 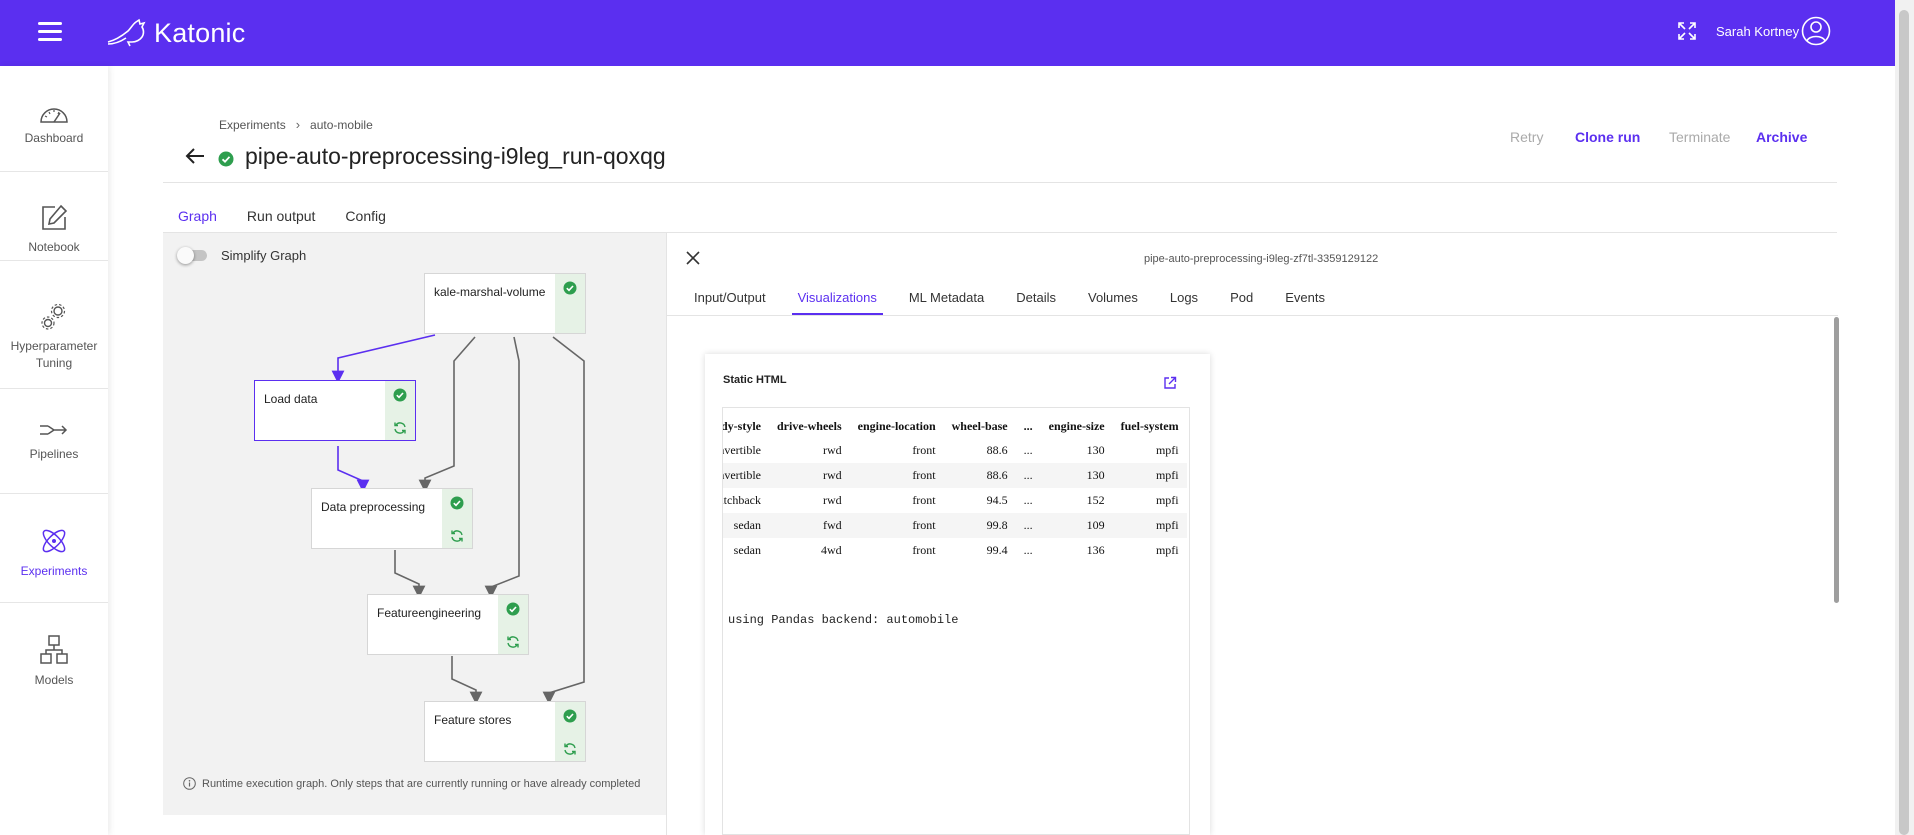 What do you see at coordinates (947, 33) in the screenshot?
I see `top-app-bar: Katonic Sarah Kortney` at bounding box center [947, 33].